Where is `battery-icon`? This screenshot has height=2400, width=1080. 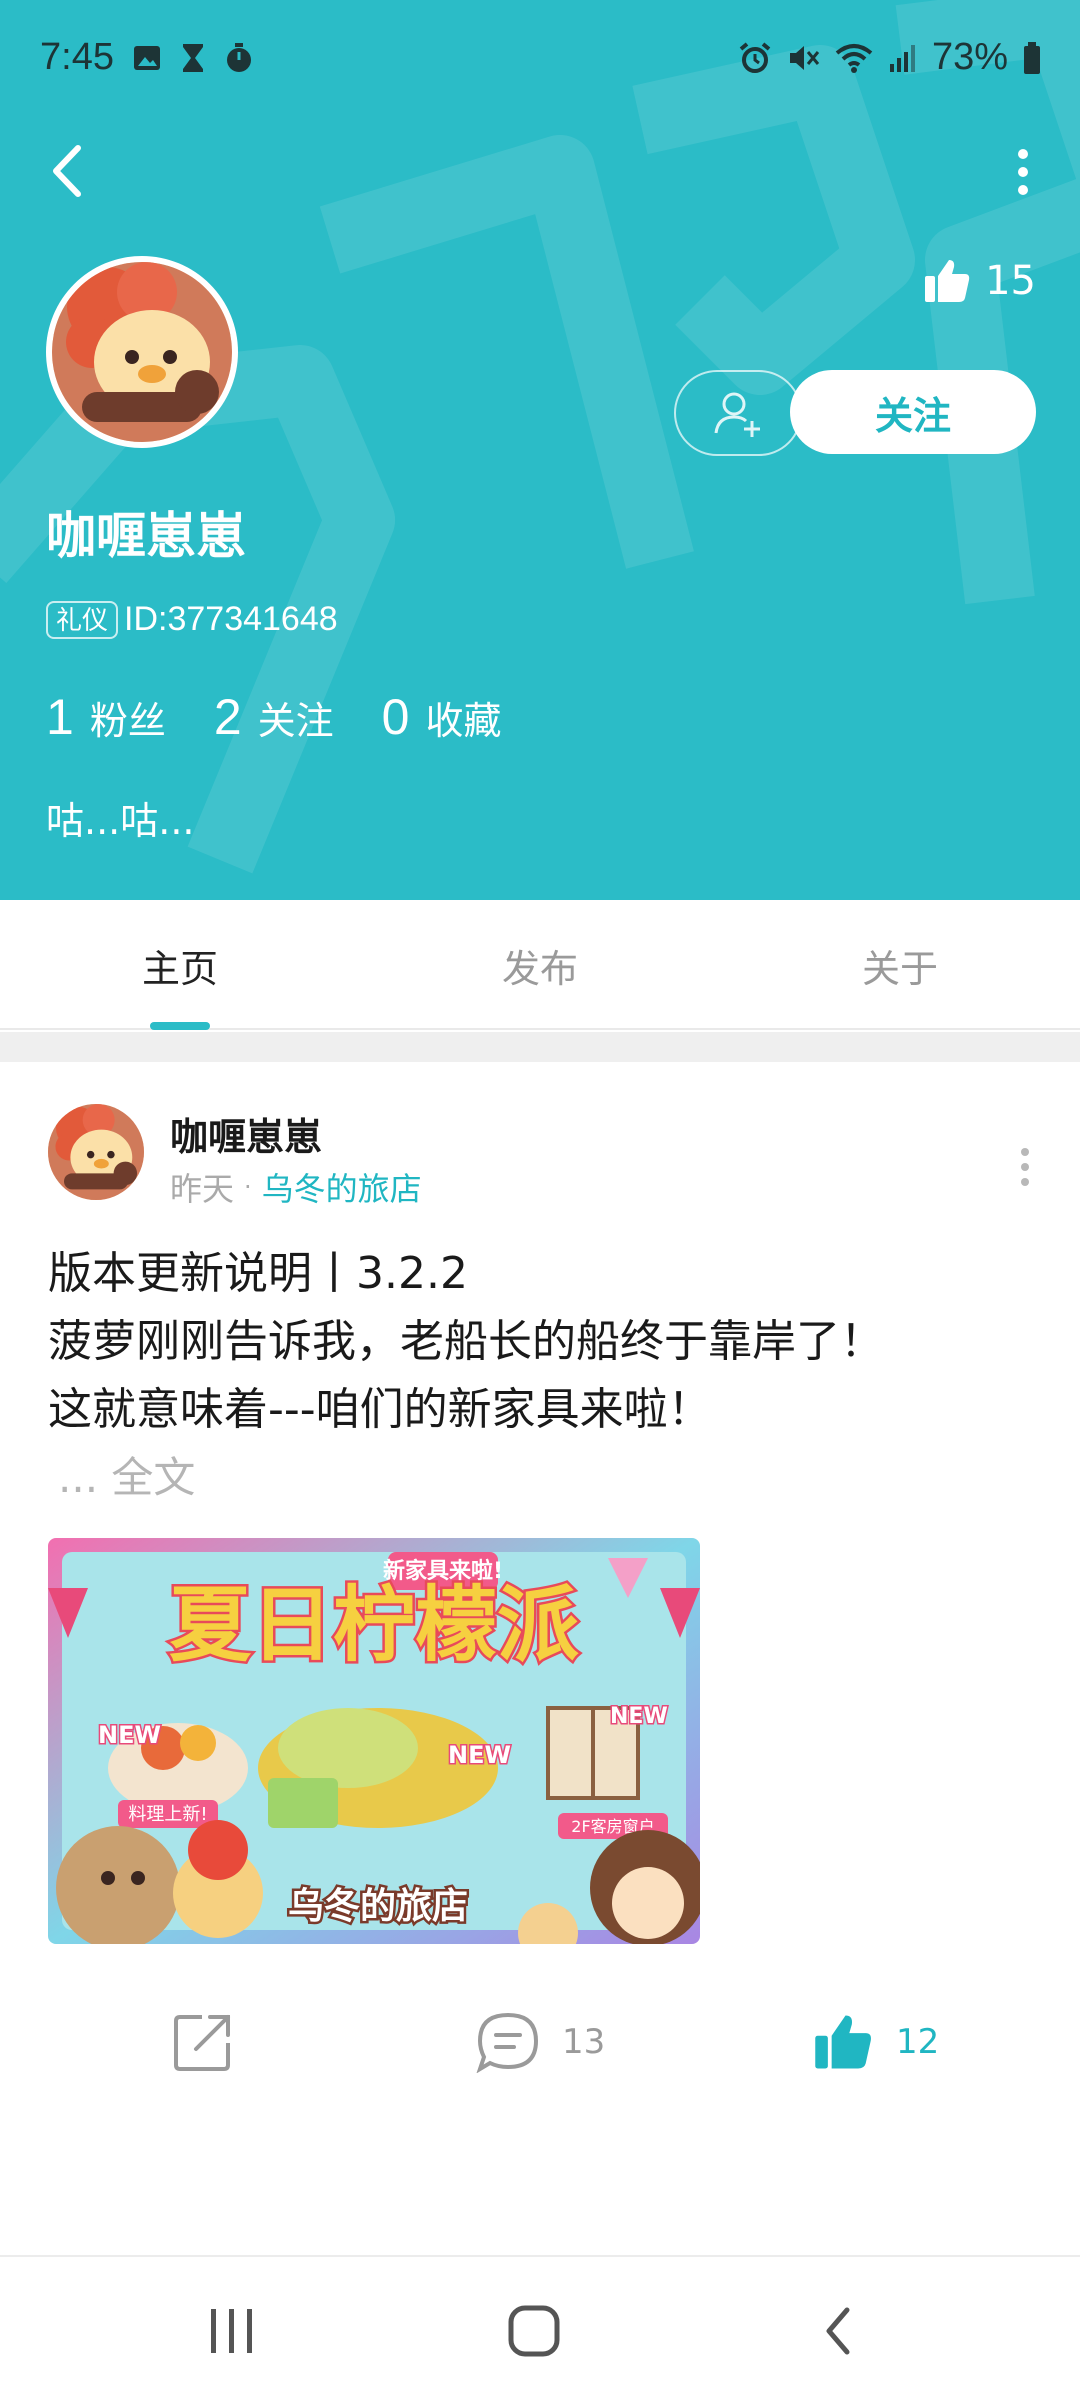 battery-icon is located at coordinates (1032, 57).